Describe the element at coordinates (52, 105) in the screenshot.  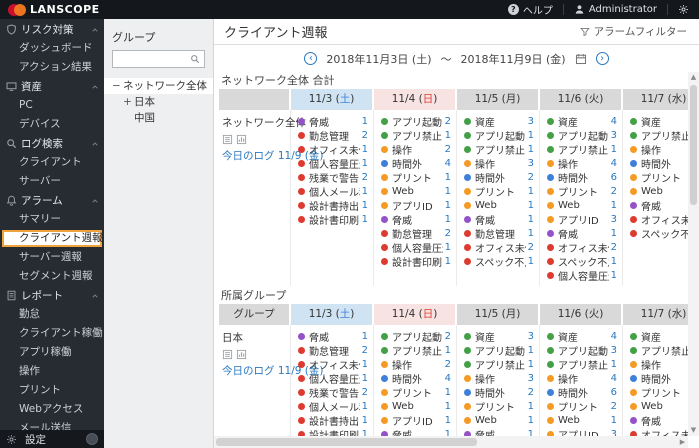
I see `sidebar-item: PC` at that location.